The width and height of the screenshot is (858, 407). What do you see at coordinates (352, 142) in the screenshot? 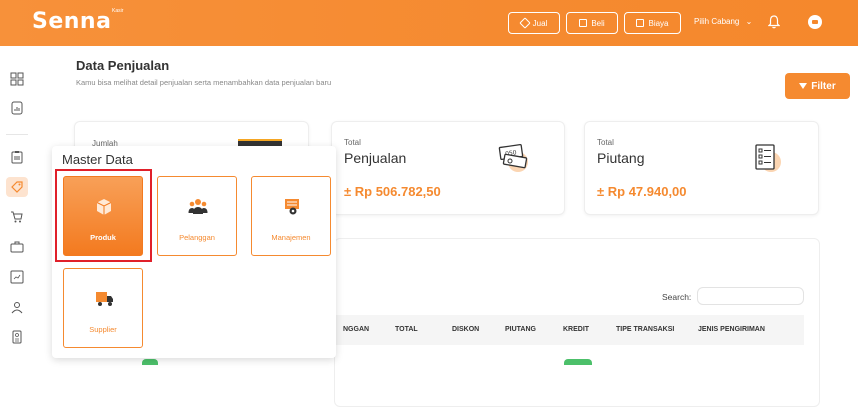
I see `stat-card-penjualan-label: Total` at bounding box center [352, 142].